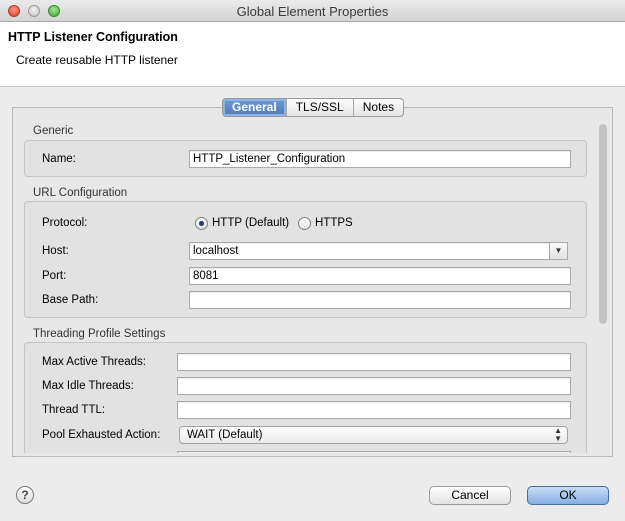 Image resolution: width=625 pixels, height=521 pixels. I want to click on dialog-description: Create reusable HTTP listener, so click(97, 60).